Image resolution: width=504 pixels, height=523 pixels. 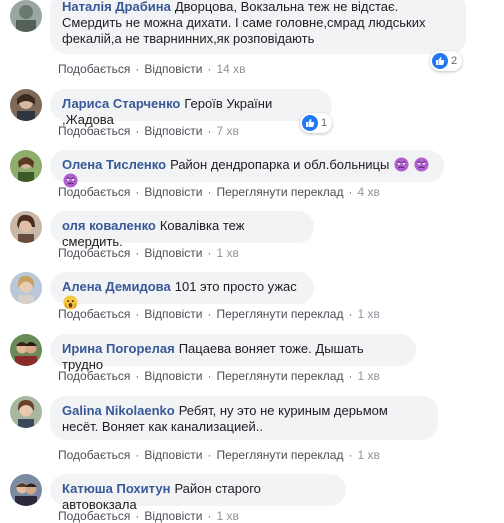 I want to click on comment-bubble: Алена Демидова 101 это просто ужас, so click(x=182, y=291).